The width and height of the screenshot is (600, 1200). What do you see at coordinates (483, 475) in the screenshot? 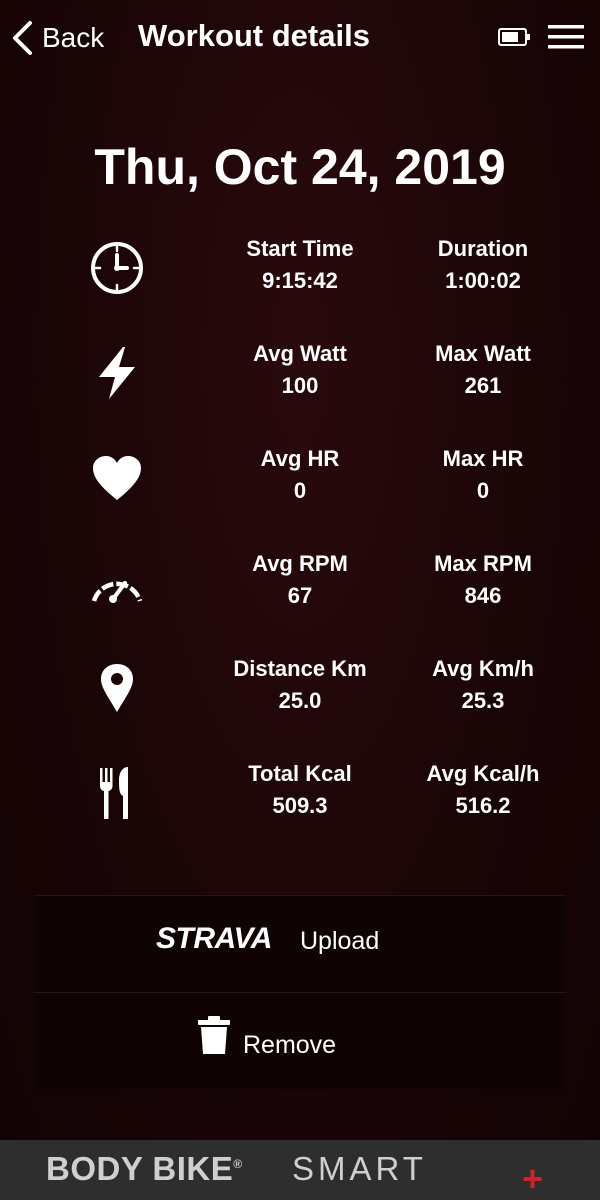
I see `stat-cell: Max HR 0` at bounding box center [483, 475].